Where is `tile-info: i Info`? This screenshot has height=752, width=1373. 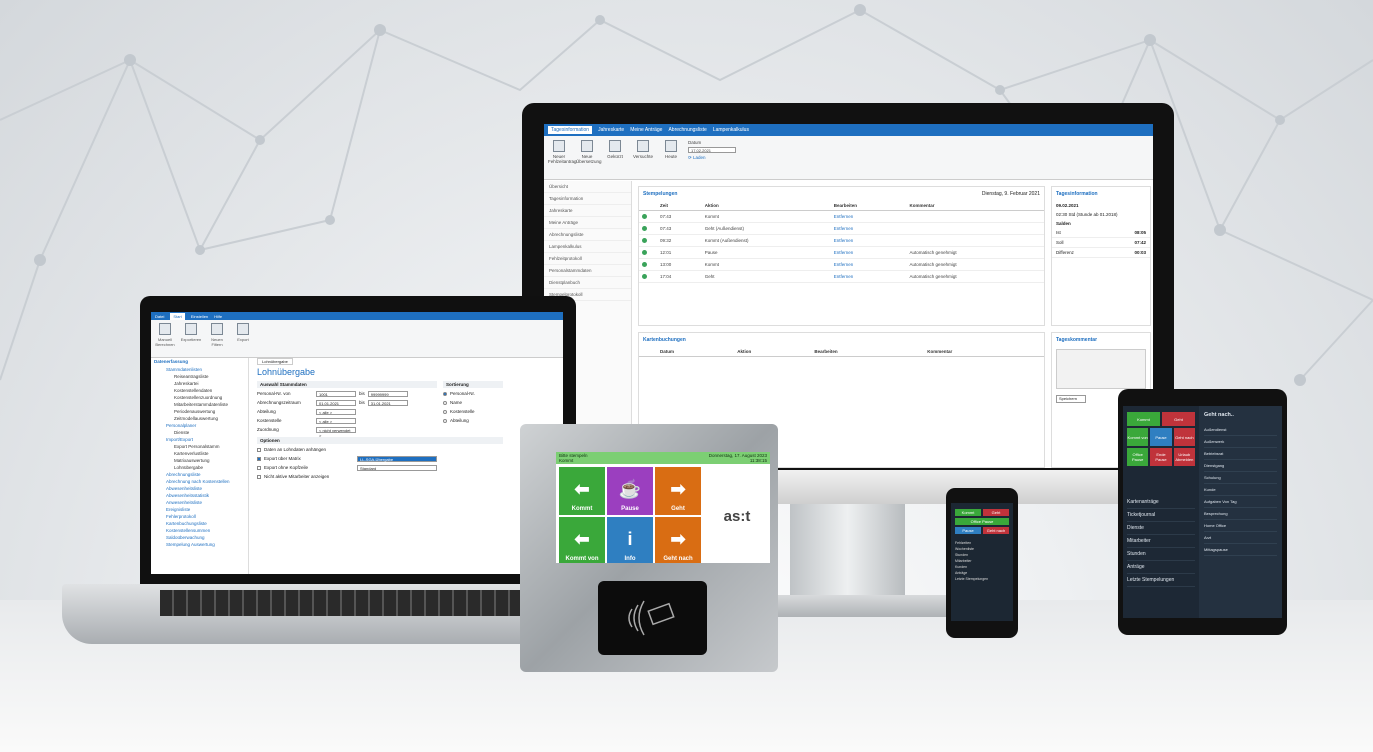
tile-info: i Info is located at coordinates (630, 540).